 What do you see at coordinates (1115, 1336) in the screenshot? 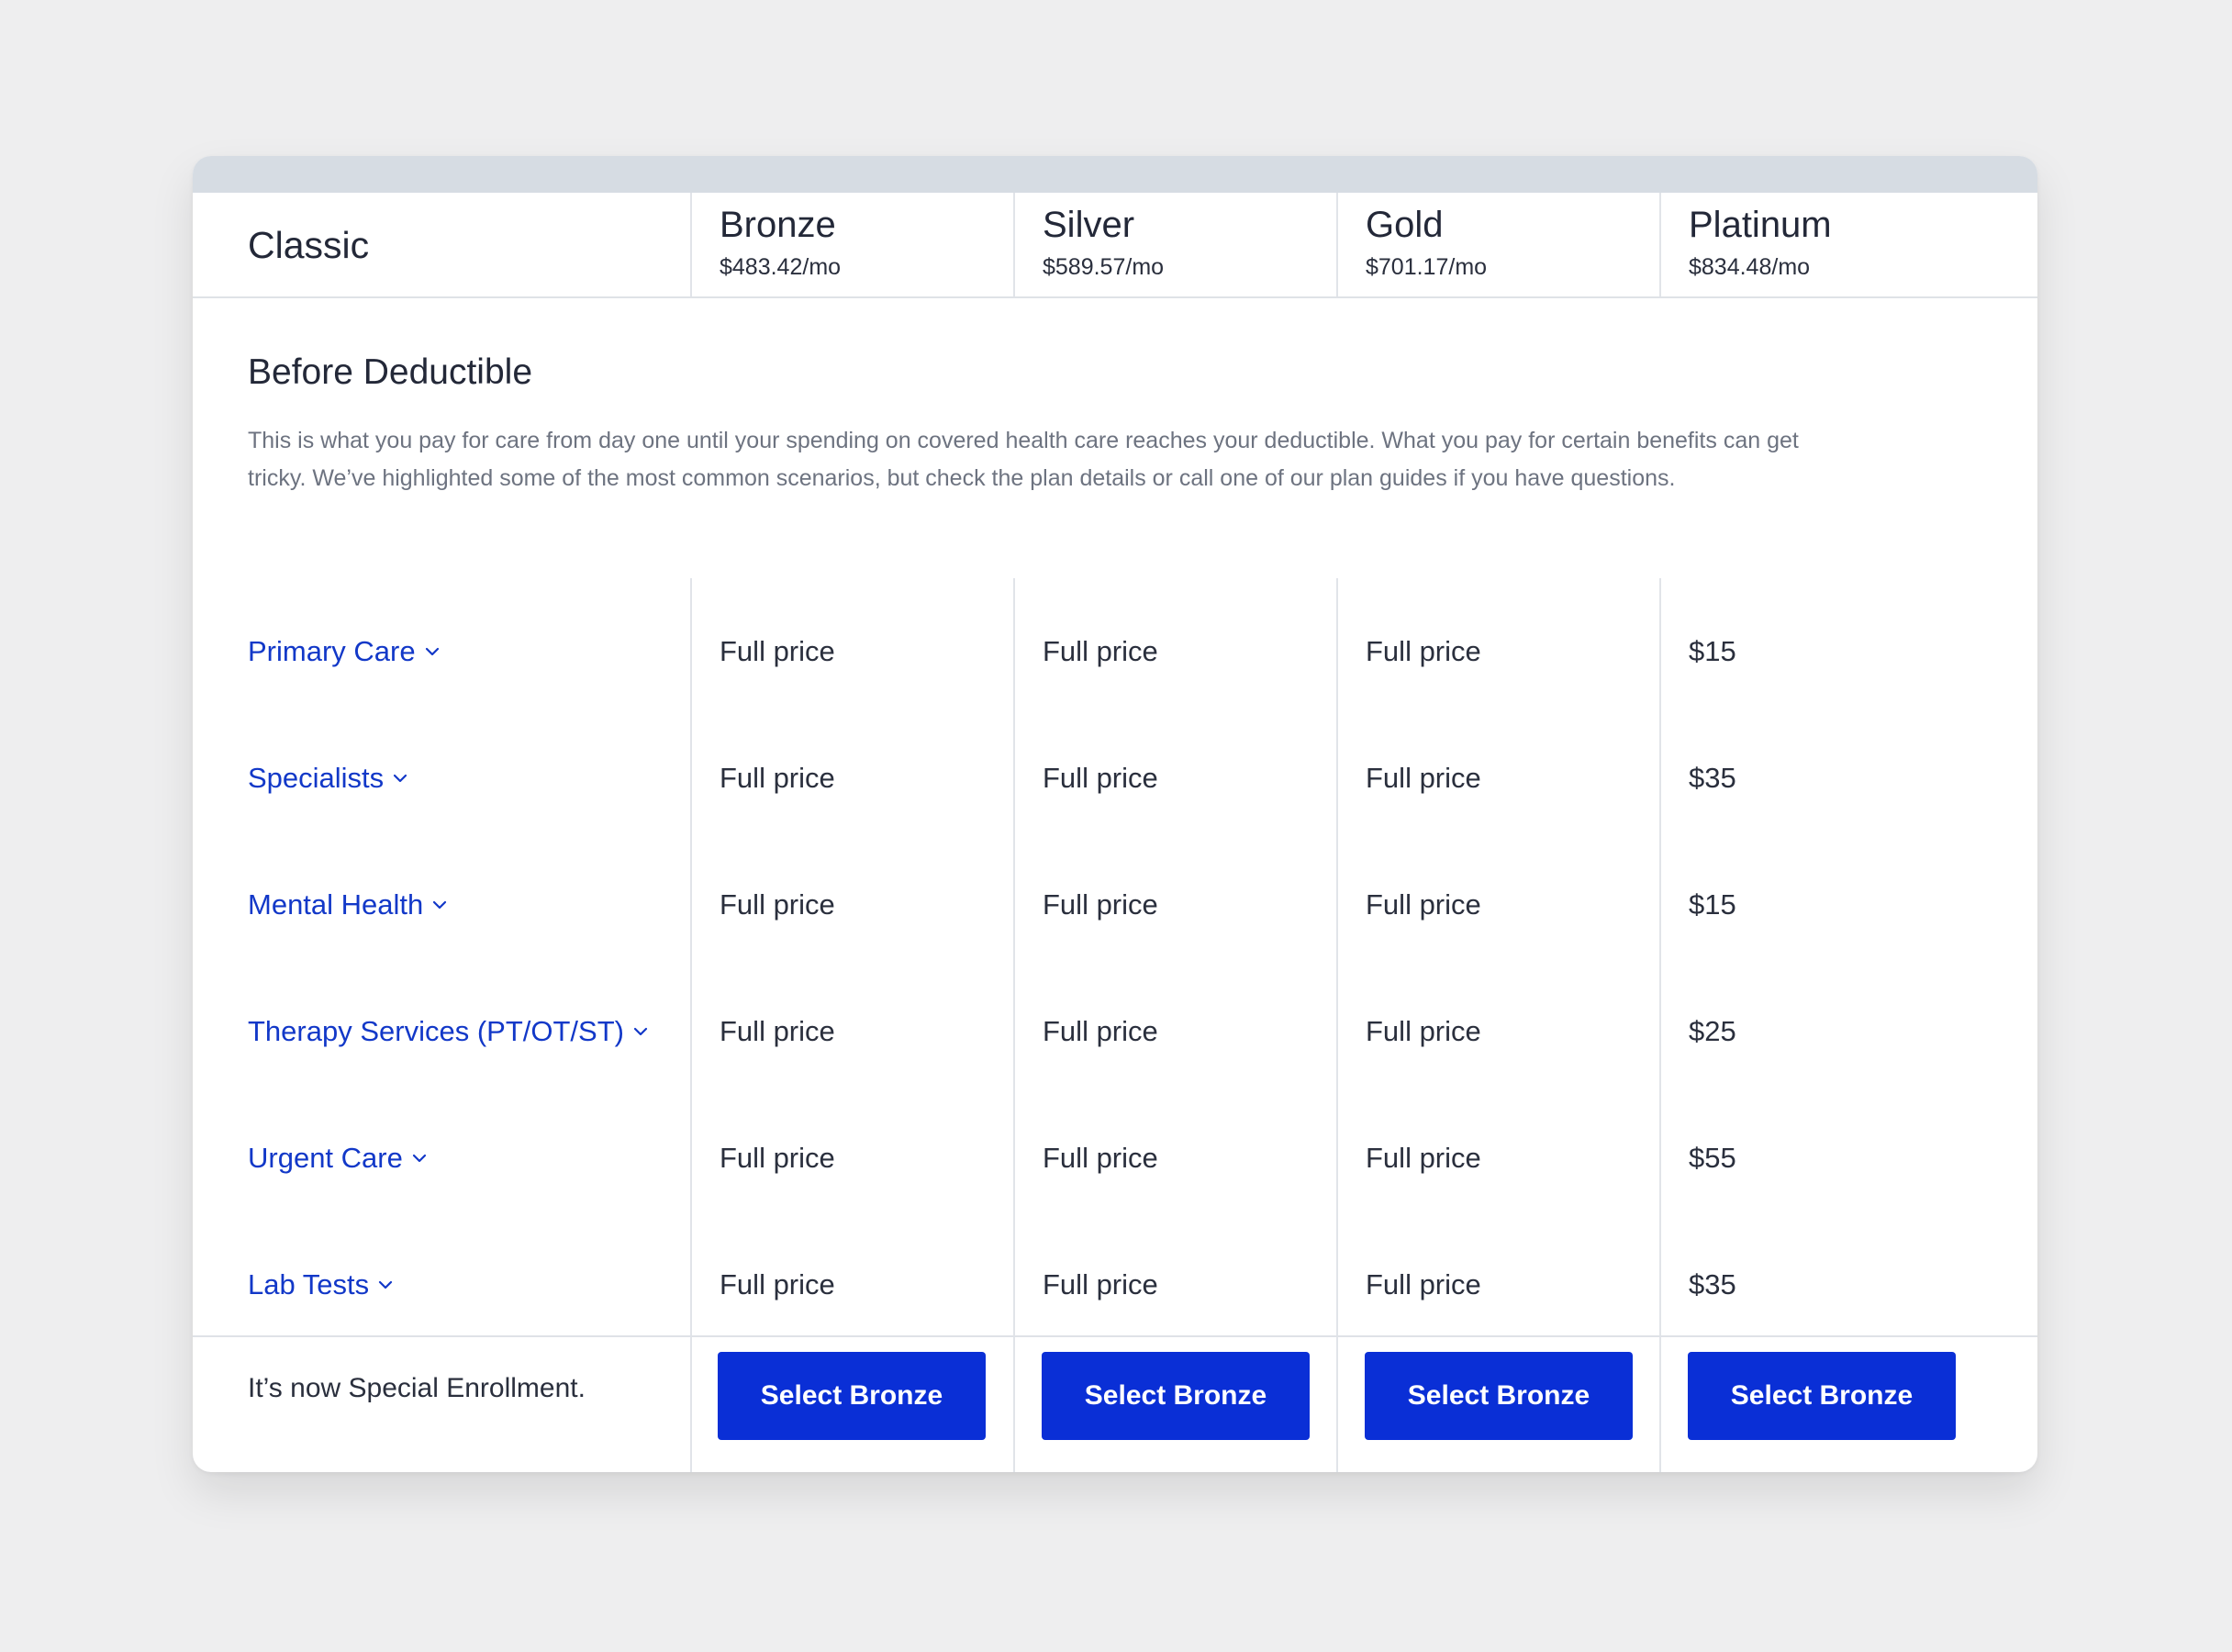
I see `footer-divider` at bounding box center [1115, 1336].